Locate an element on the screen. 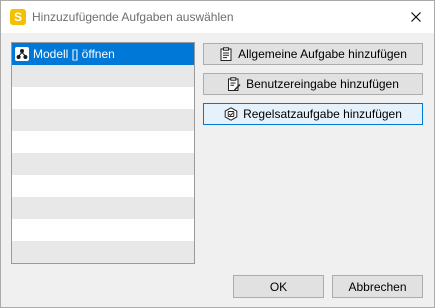  list-item: Modell [] öffnen is located at coordinates (103, 54).